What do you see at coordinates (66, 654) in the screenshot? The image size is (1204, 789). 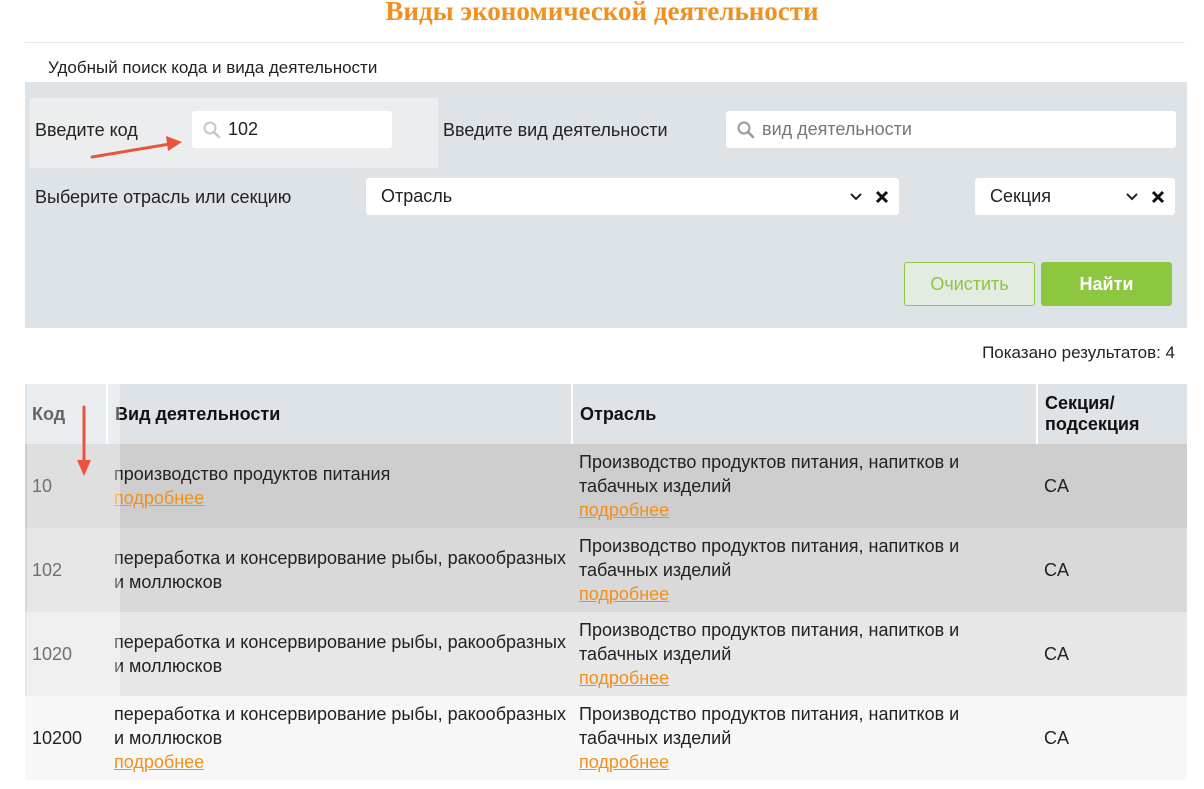 I see `row-code: 1020` at bounding box center [66, 654].